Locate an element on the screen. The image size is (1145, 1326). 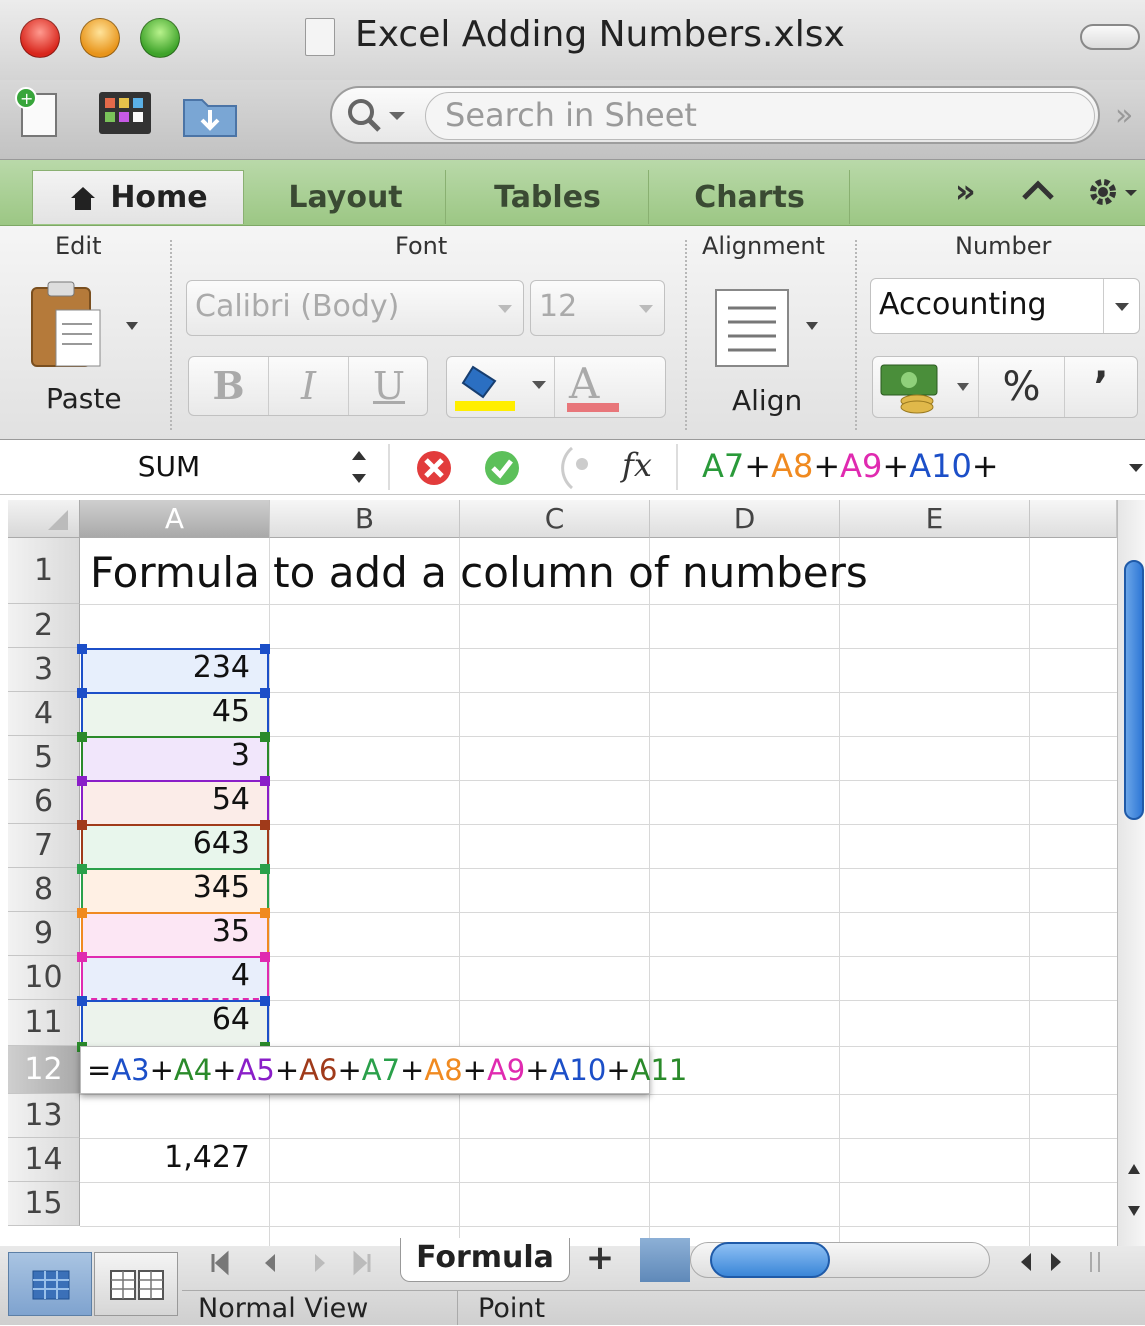
column-header-d: D is located at coordinates (745, 519).